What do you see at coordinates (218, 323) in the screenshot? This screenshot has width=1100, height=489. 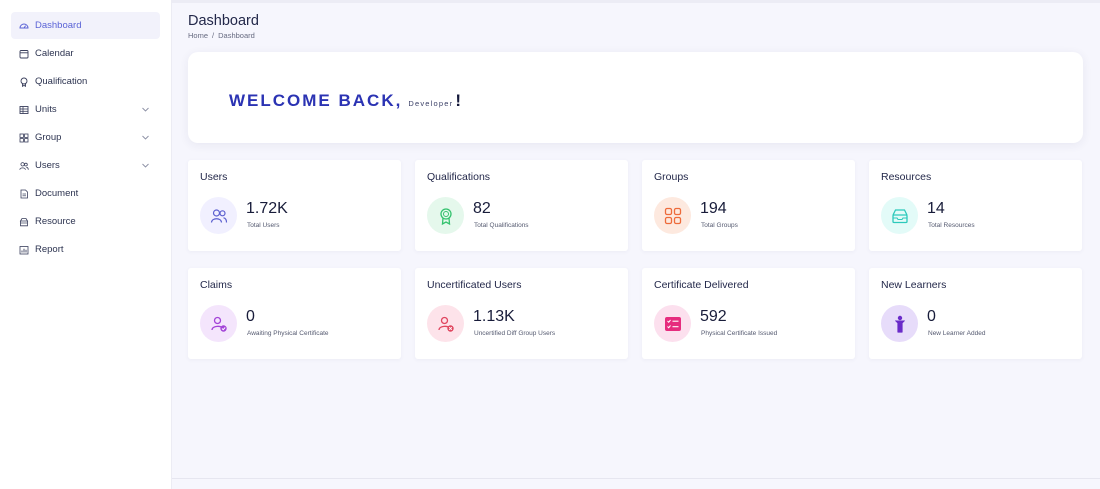 I see `user-check-icon` at bounding box center [218, 323].